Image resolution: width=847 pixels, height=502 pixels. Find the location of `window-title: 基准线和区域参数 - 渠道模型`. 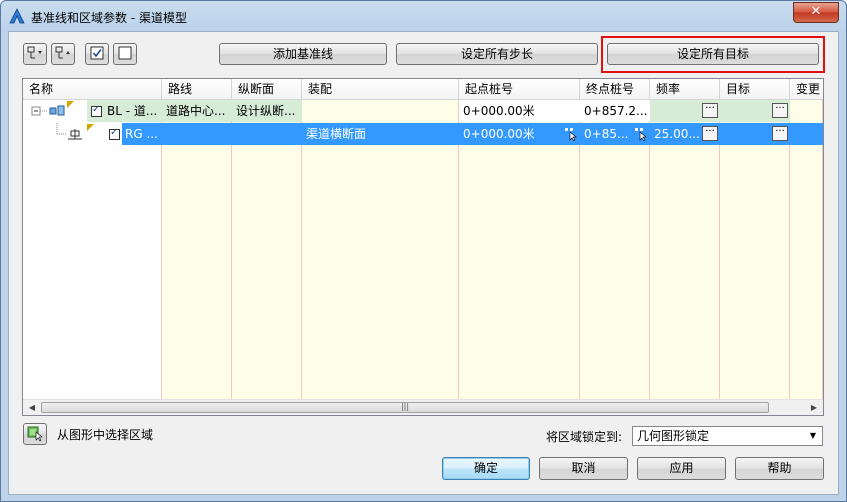

window-title: 基准线和区域参数 - 渠道模型 is located at coordinates (109, 18).